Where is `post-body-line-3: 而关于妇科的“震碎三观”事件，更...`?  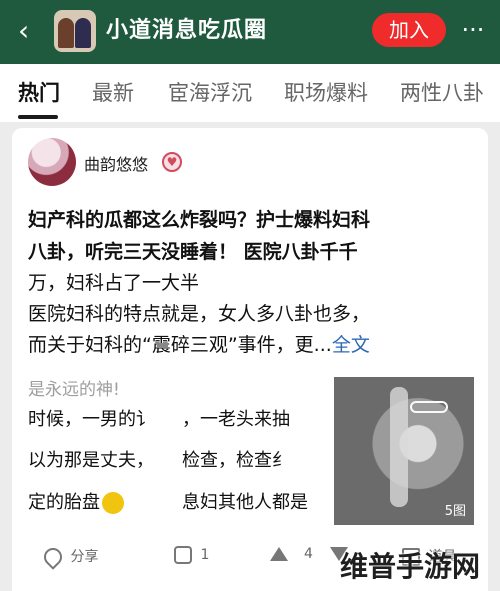
post-body-line-3: 而关于妇科的“震碎三观”事件，更... is located at coordinates (180, 345).